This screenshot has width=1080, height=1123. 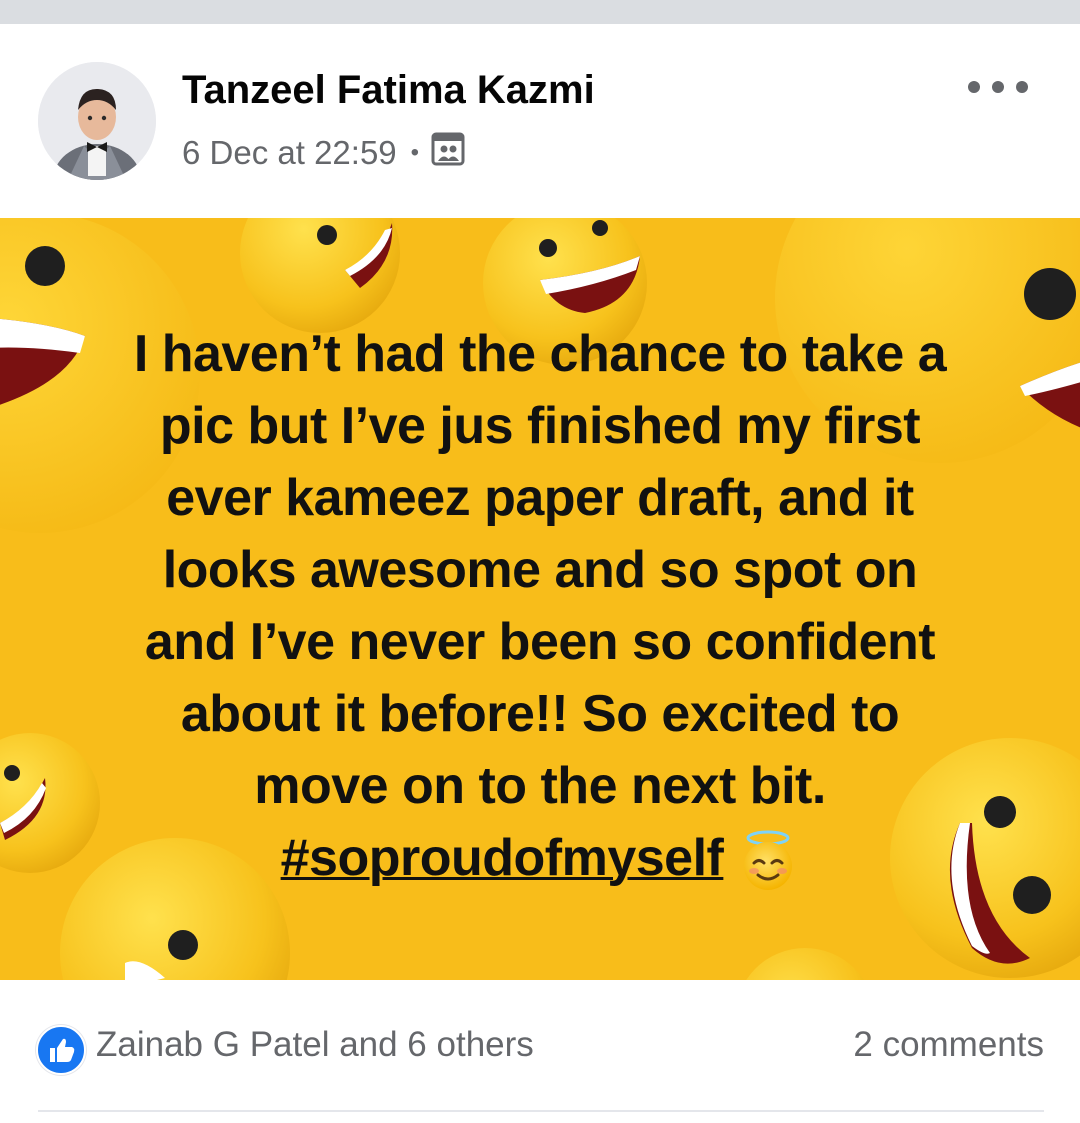 I want to click on post-text-line: about it before!! So excited to, so click(x=540, y=714).